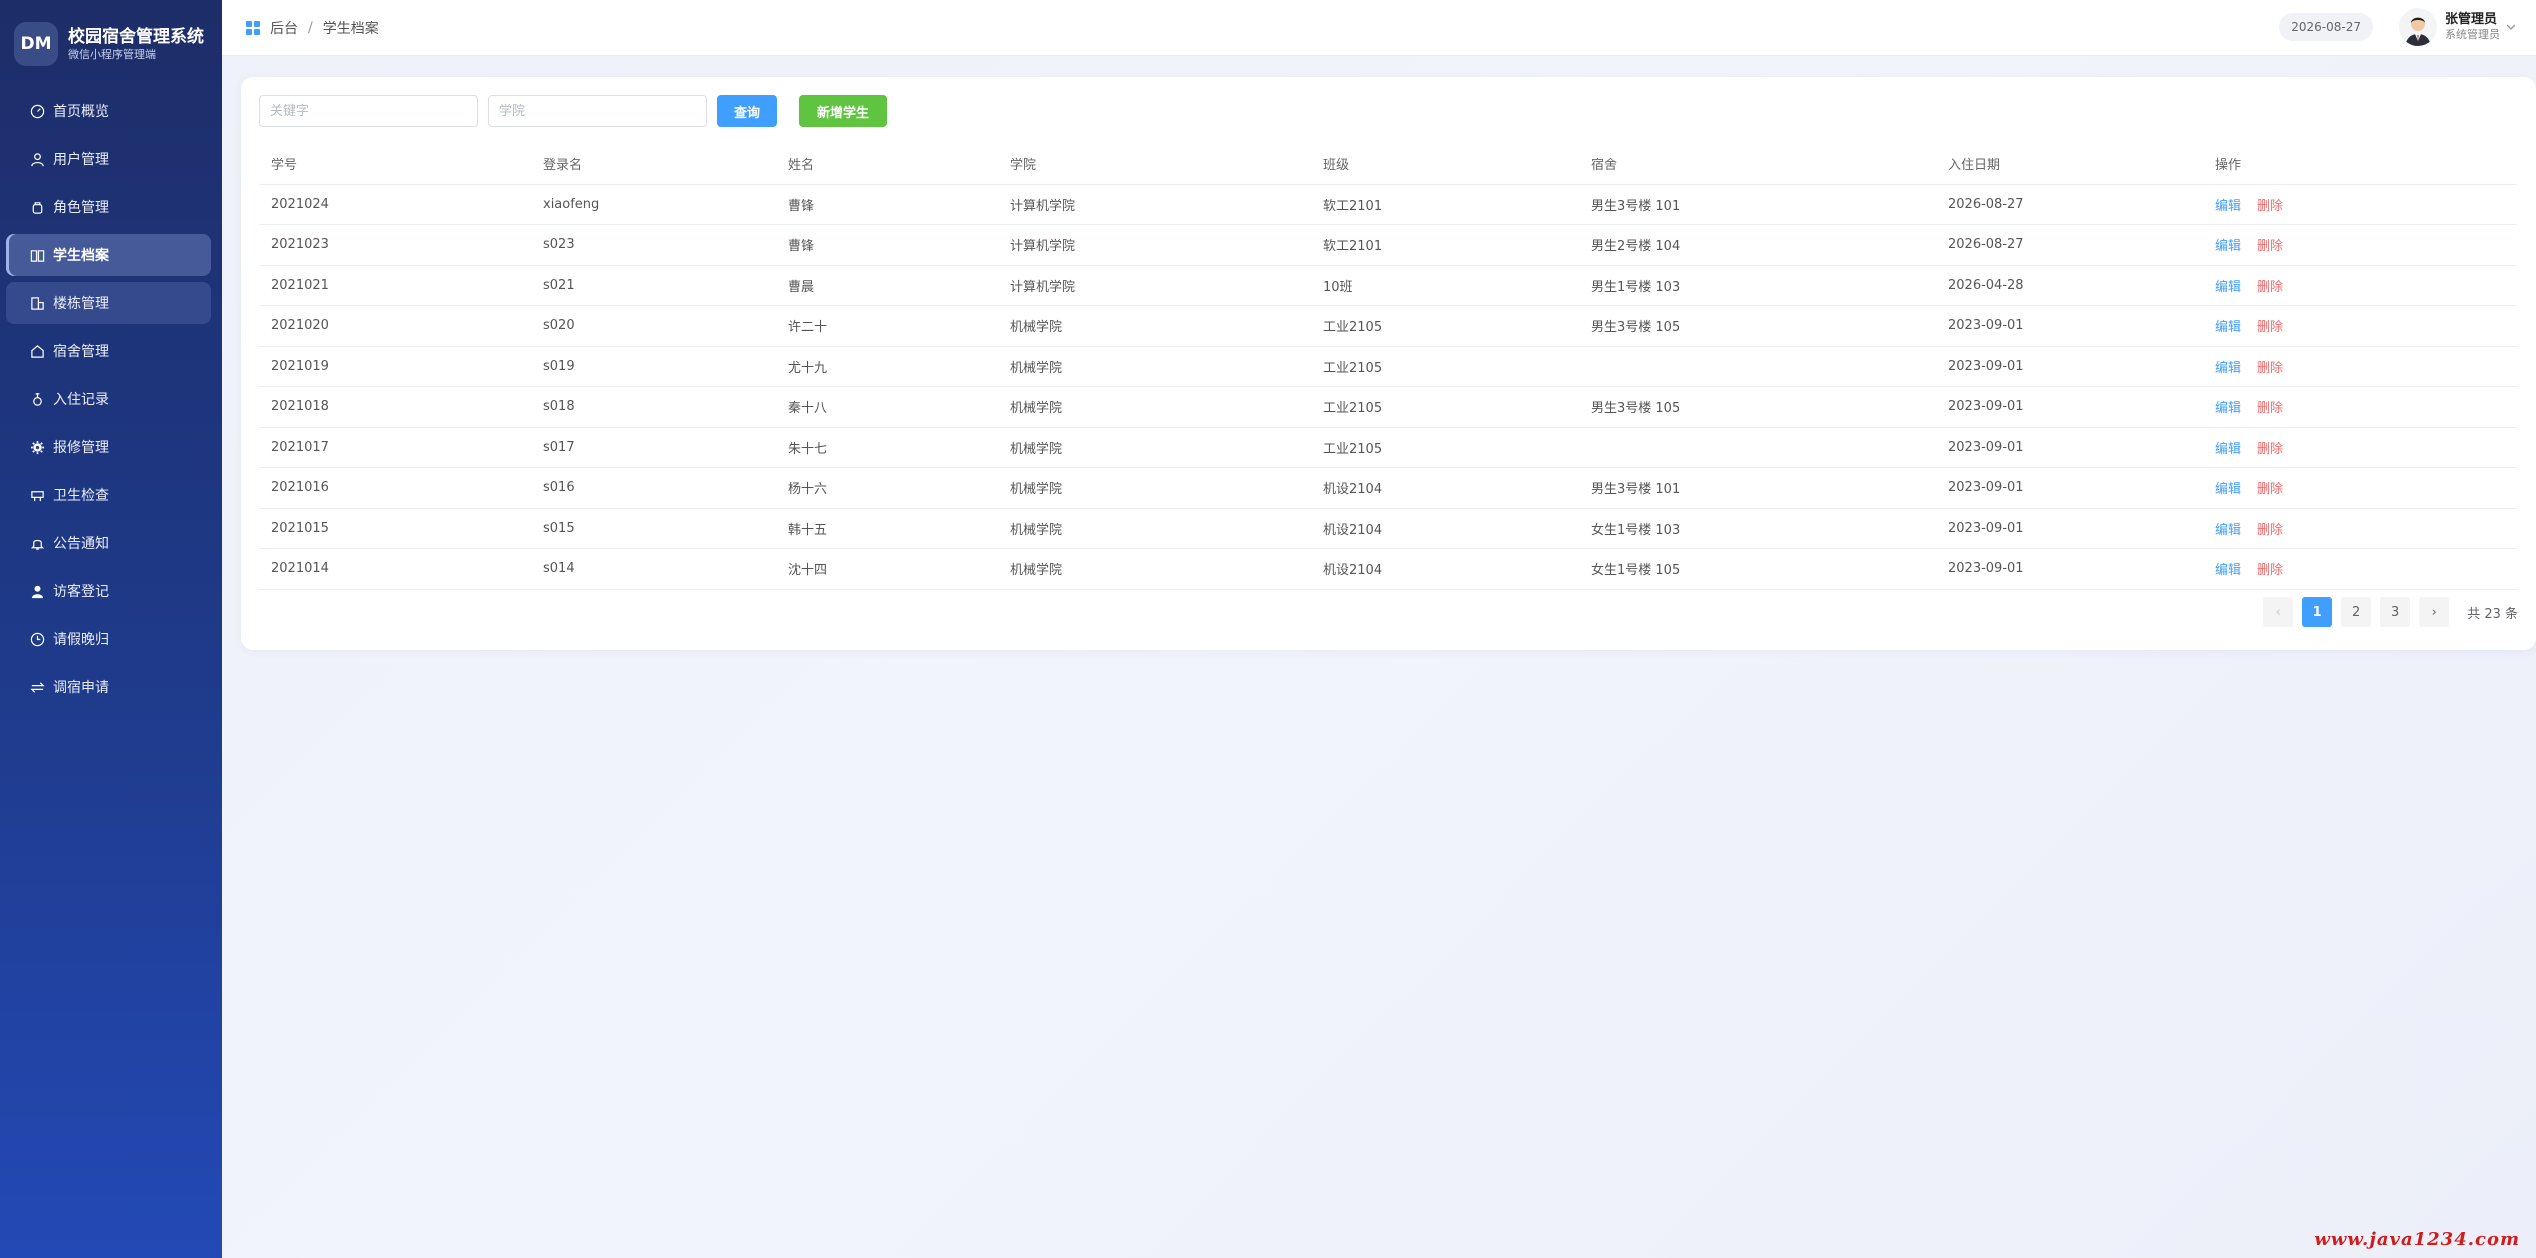 Image resolution: width=2536 pixels, height=1258 pixels. I want to click on table-cell: 机设2104, so click(1445, 488).